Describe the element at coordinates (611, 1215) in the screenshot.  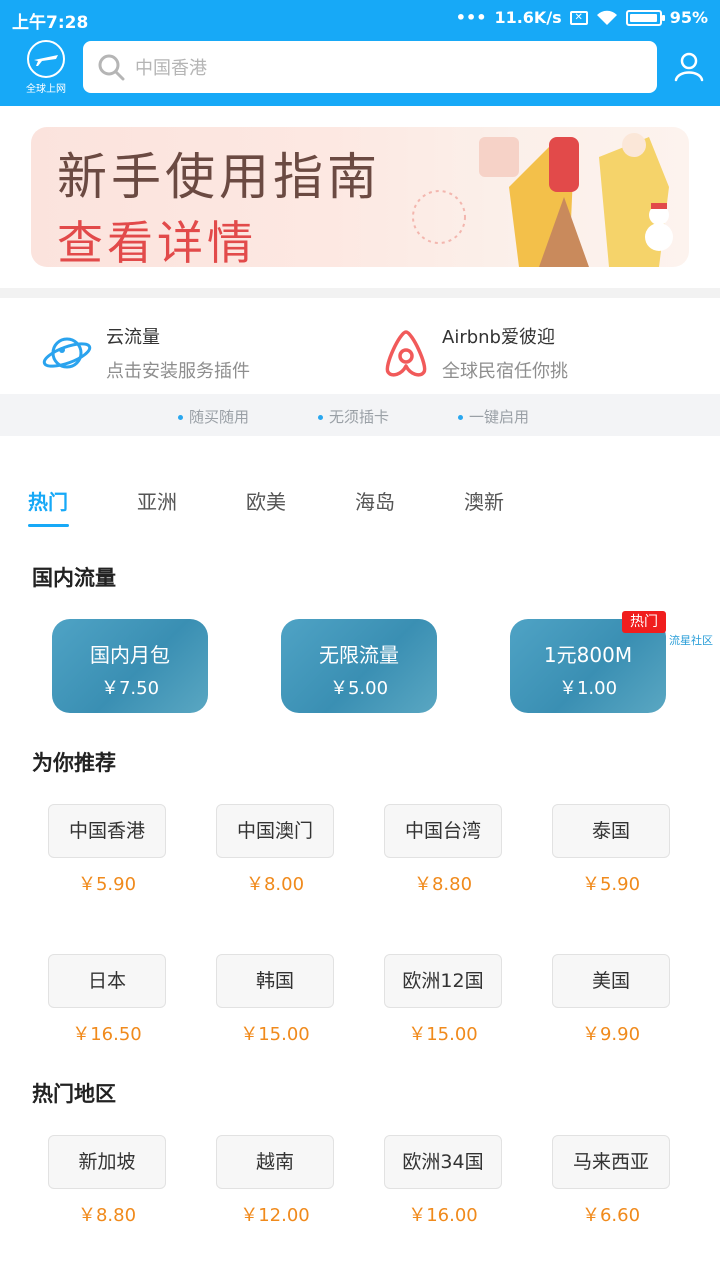
I see `destination-price: ￥6.60` at that location.